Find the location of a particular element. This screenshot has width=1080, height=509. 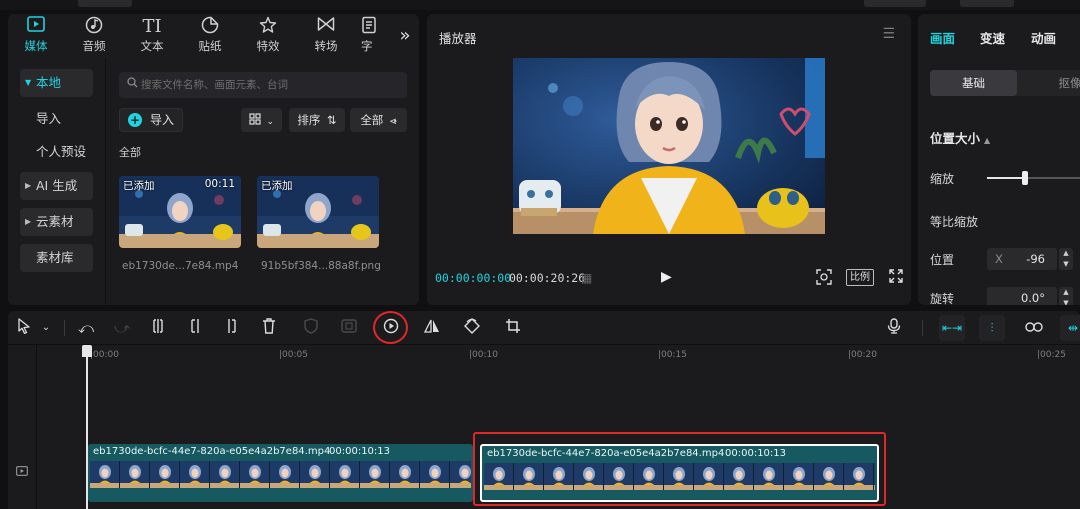

effects-icon is located at coordinates (268, 27).